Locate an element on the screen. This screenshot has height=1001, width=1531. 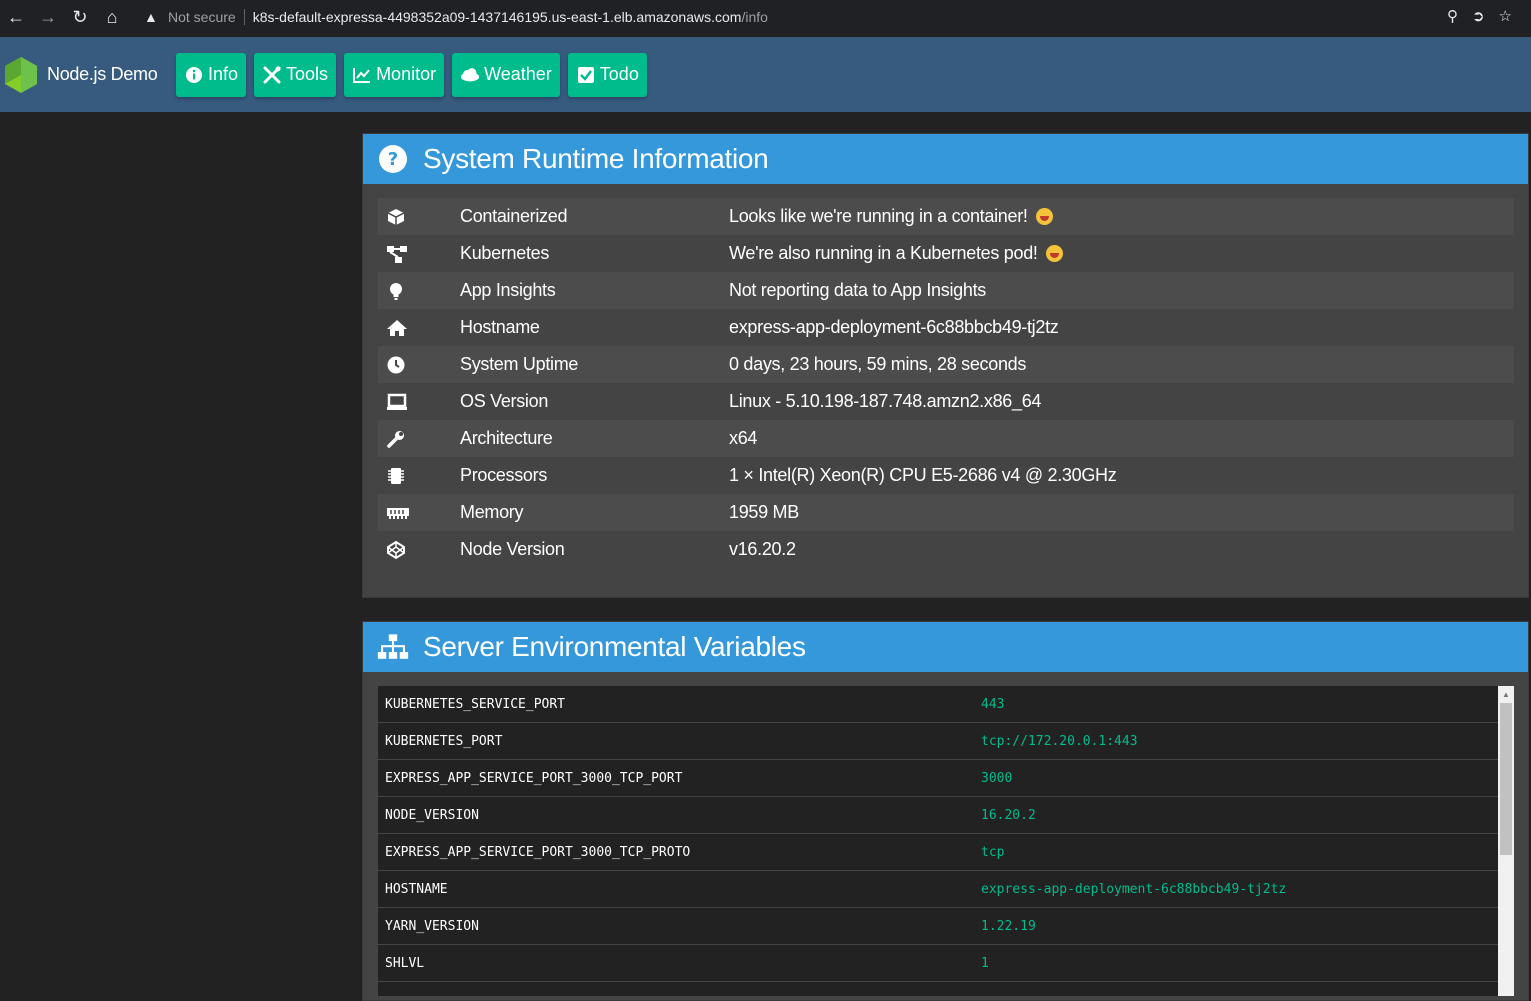
microchip-icon is located at coordinates (419, 476).